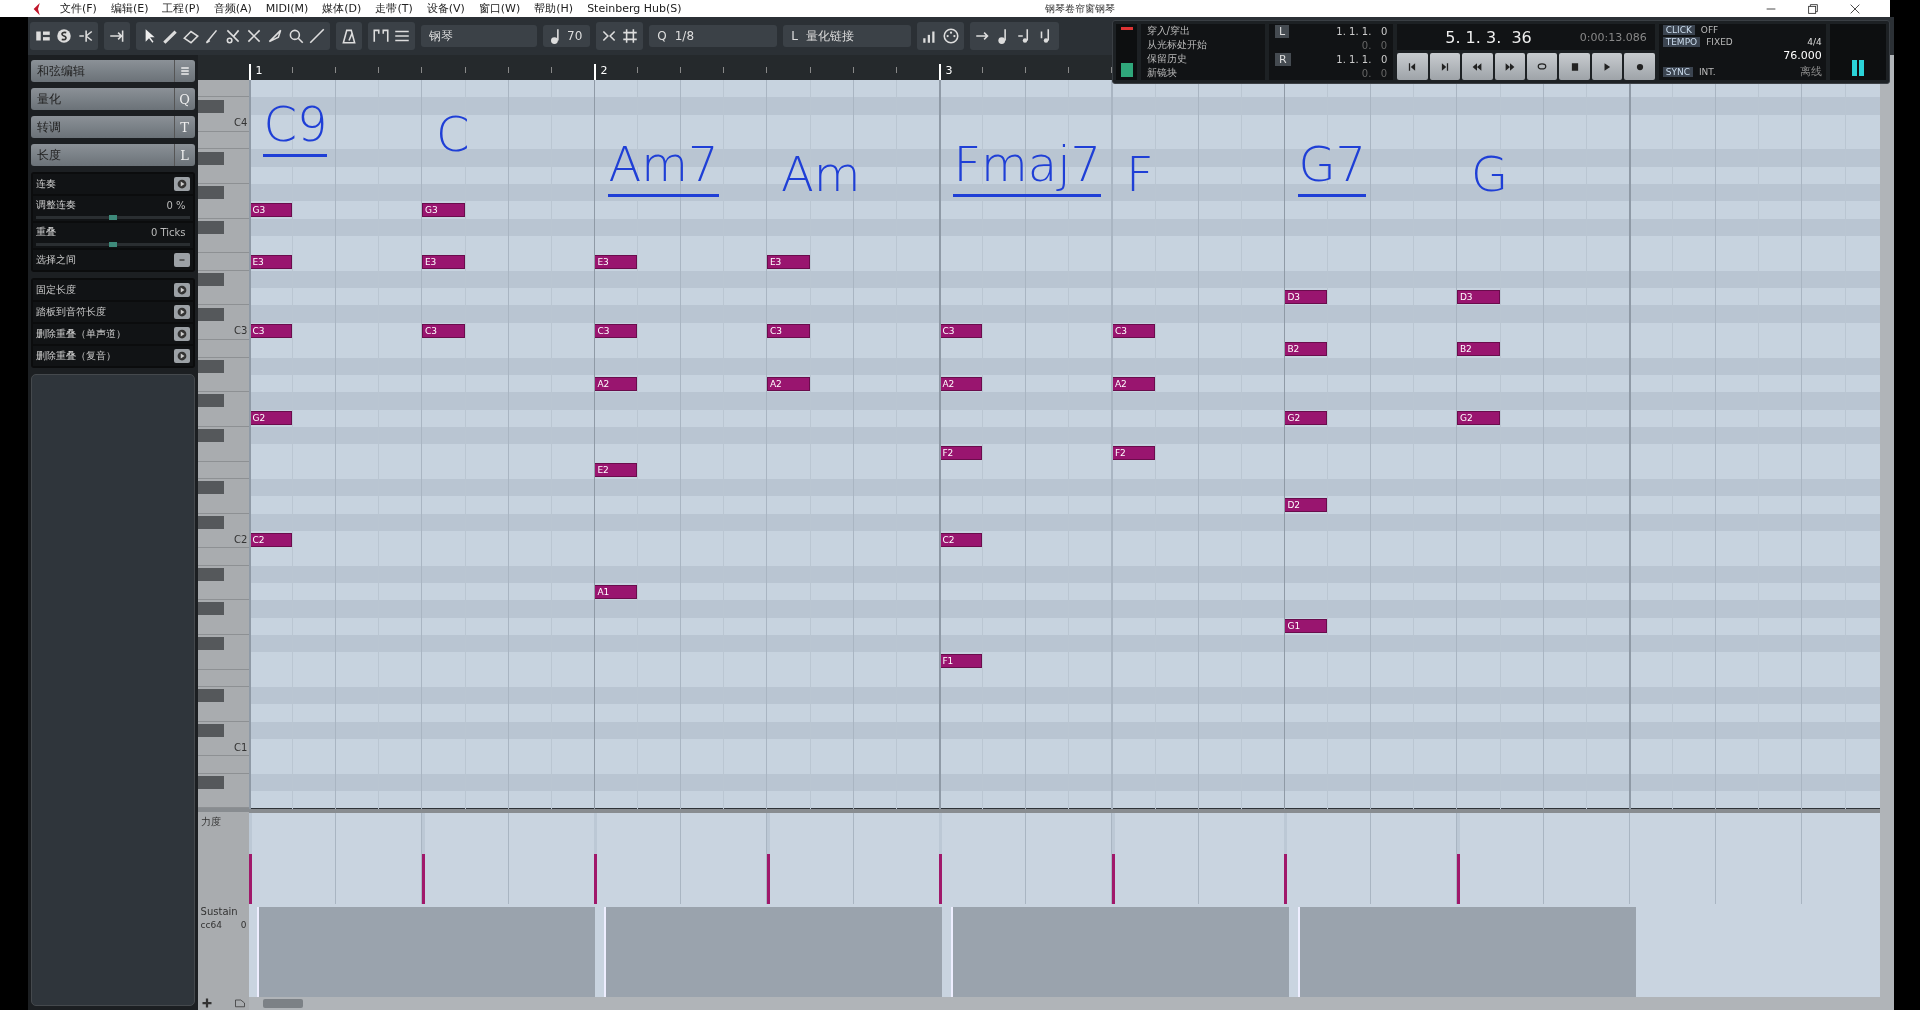  I want to click on length-dropdown: L 量化链接, so click(847, 36).